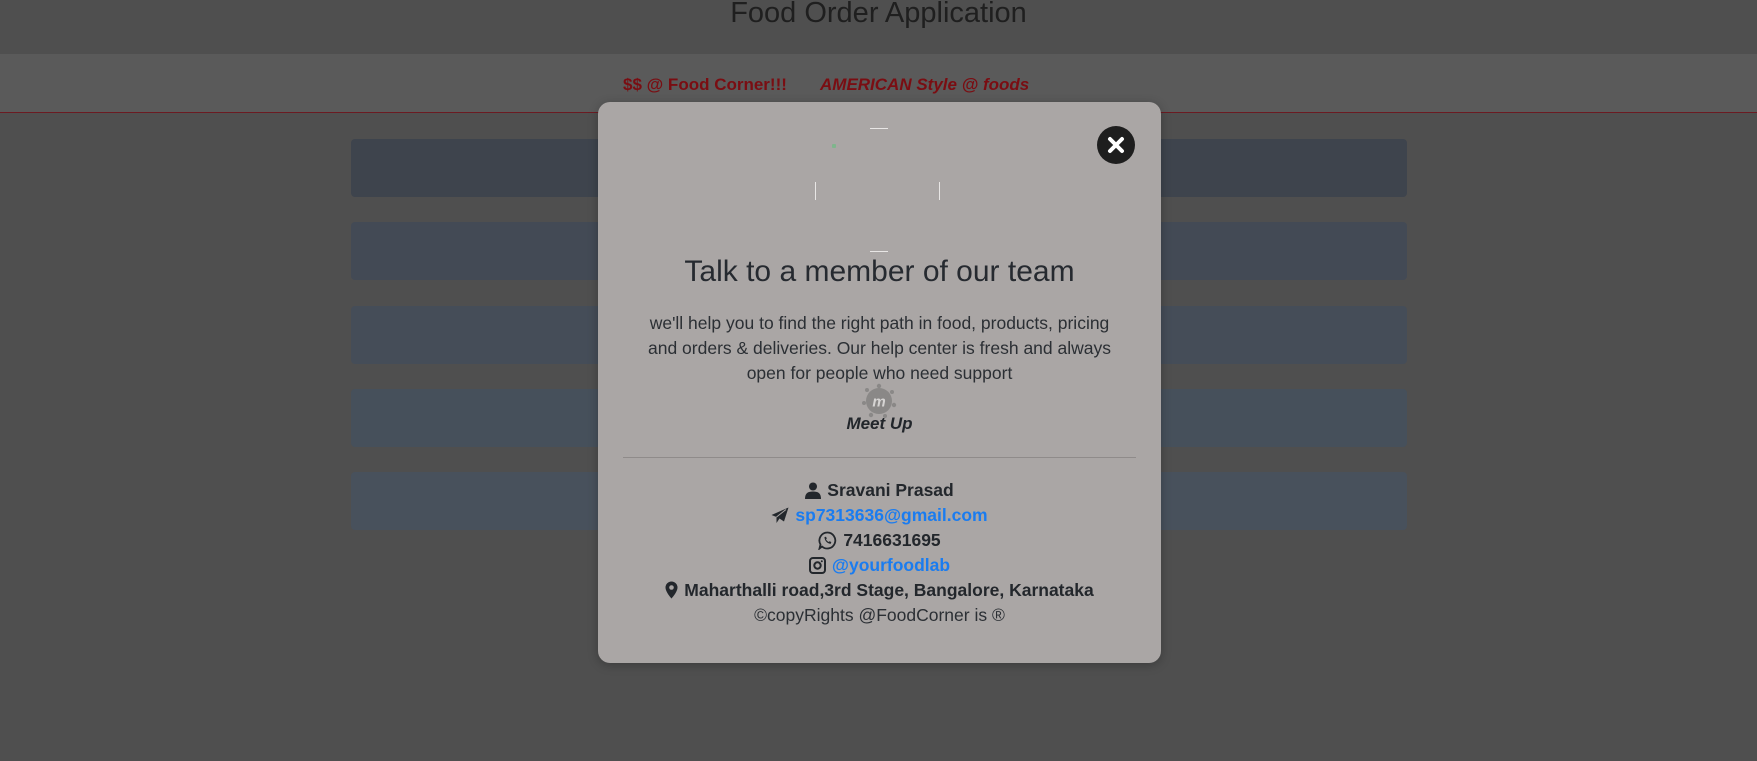 This screenshot has width=1757, height=761. Describe the element at coordinates (817, 565) in the screenshot. I see `instagram-icon` at that location.